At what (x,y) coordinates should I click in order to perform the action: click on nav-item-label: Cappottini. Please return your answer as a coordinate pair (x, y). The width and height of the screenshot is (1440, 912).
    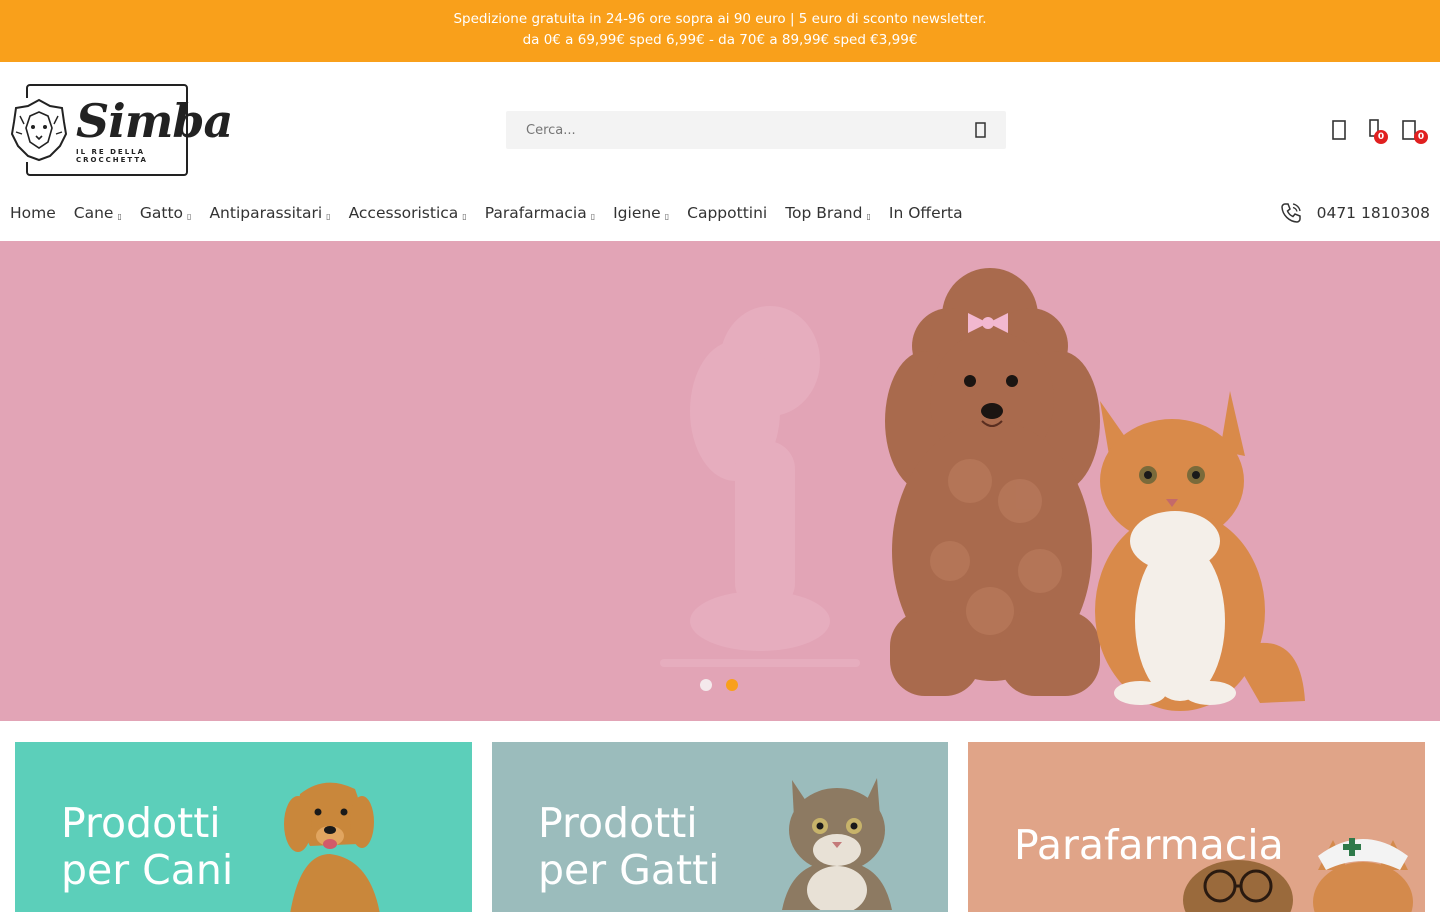
    Looking at the image, I should click on (727, 213).